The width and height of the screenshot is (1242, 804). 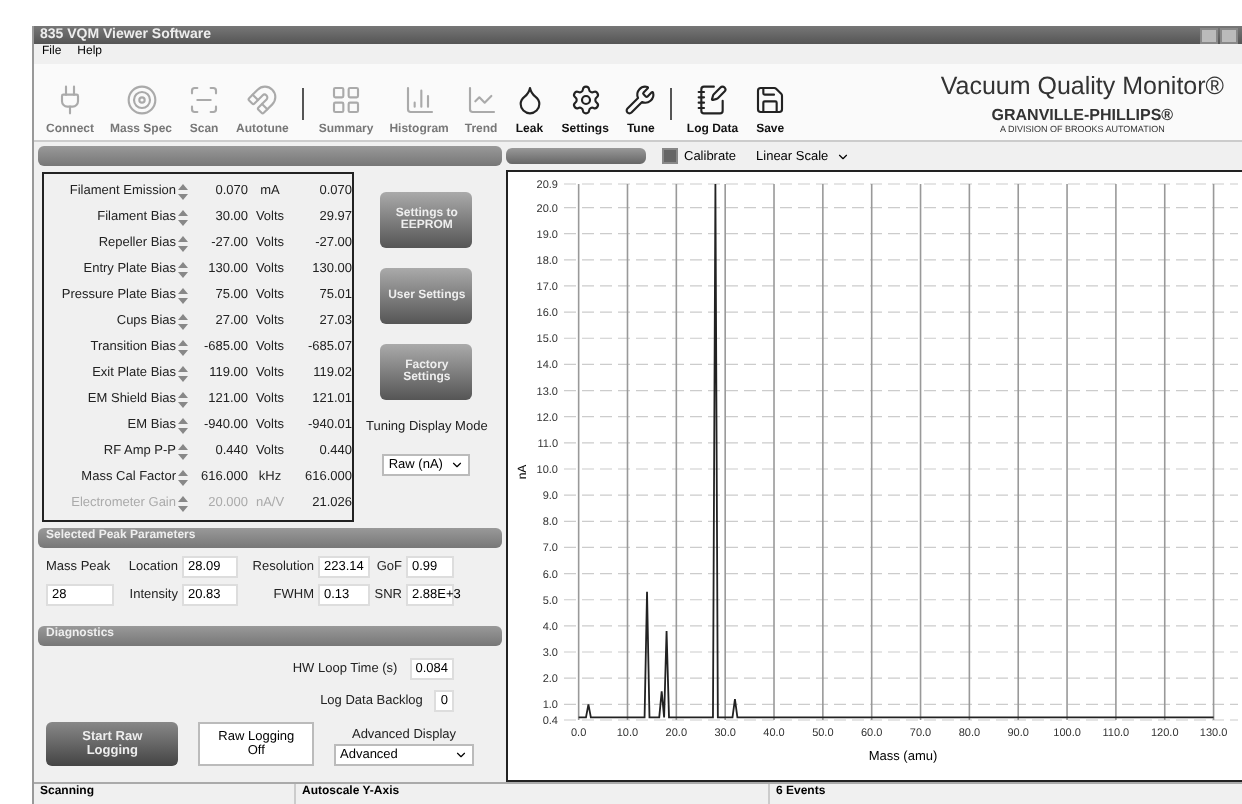 What do you see at coordinates (585, 100) in the screenshot?
I see `settings-icon` at bounding box center [585, 100].